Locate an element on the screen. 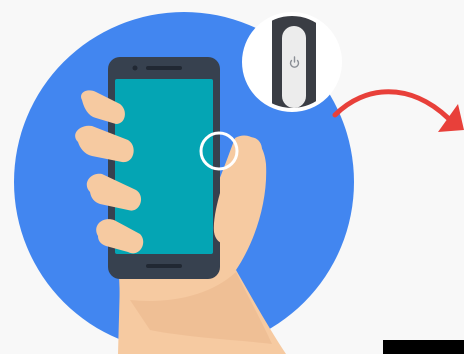  phone-camera is located at coordinates (135, 68).